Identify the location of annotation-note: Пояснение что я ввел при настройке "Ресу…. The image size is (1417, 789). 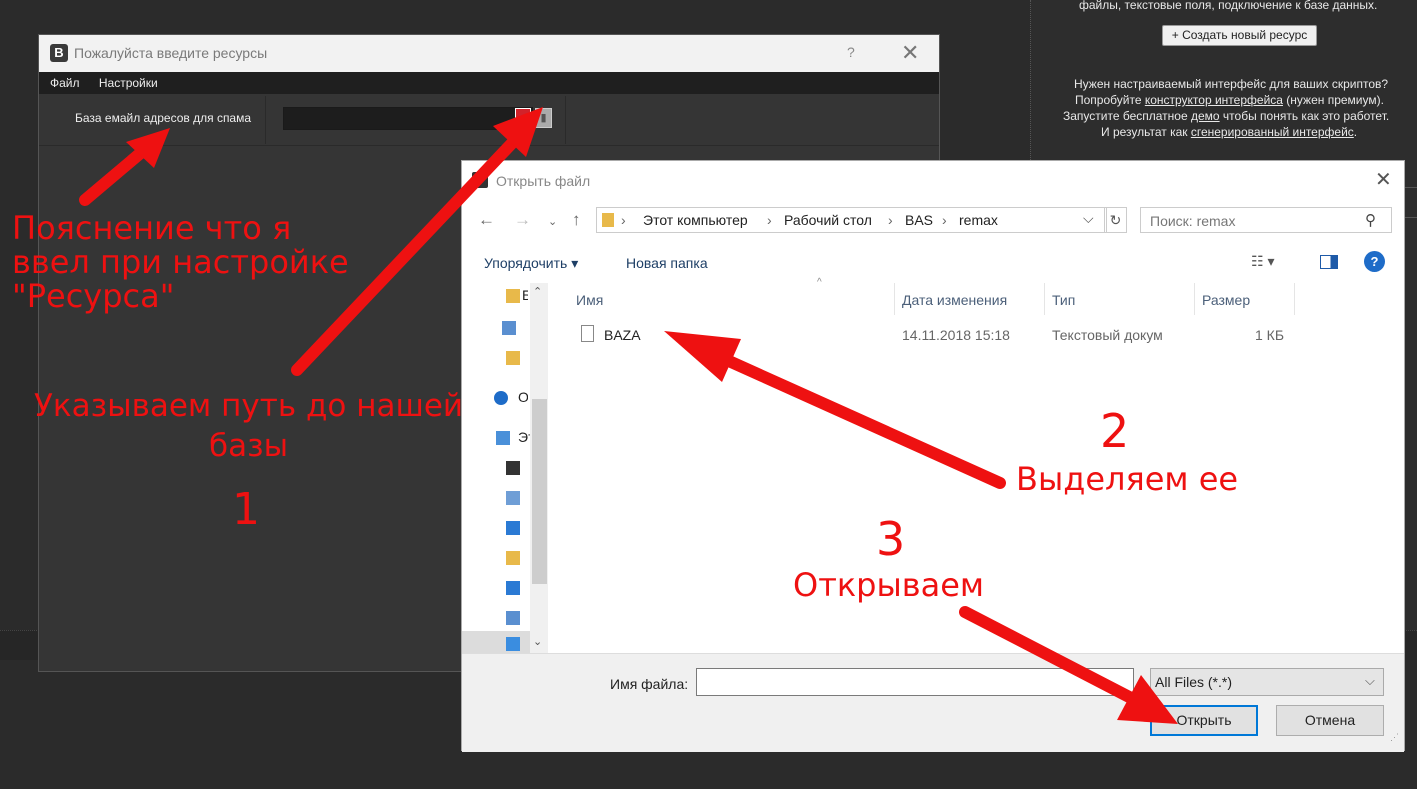
(180, 262).